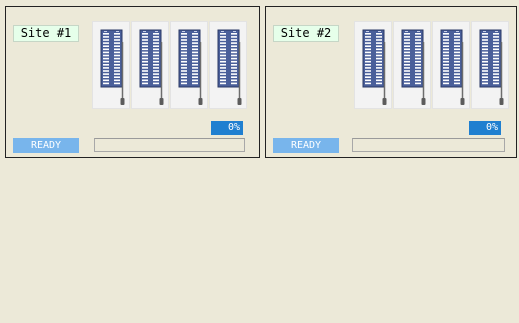  What do you see at coordinates (306, 33) in the screenshot?
I see `site-label: Site #2` at bounding box center [306, 33].